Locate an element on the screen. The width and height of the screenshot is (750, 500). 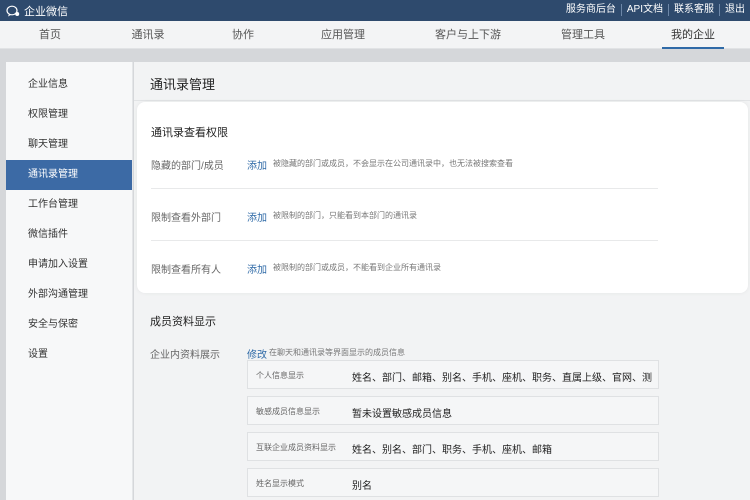
section-title-member-display: 成员资料显示 is located at coordinates (183, 322).